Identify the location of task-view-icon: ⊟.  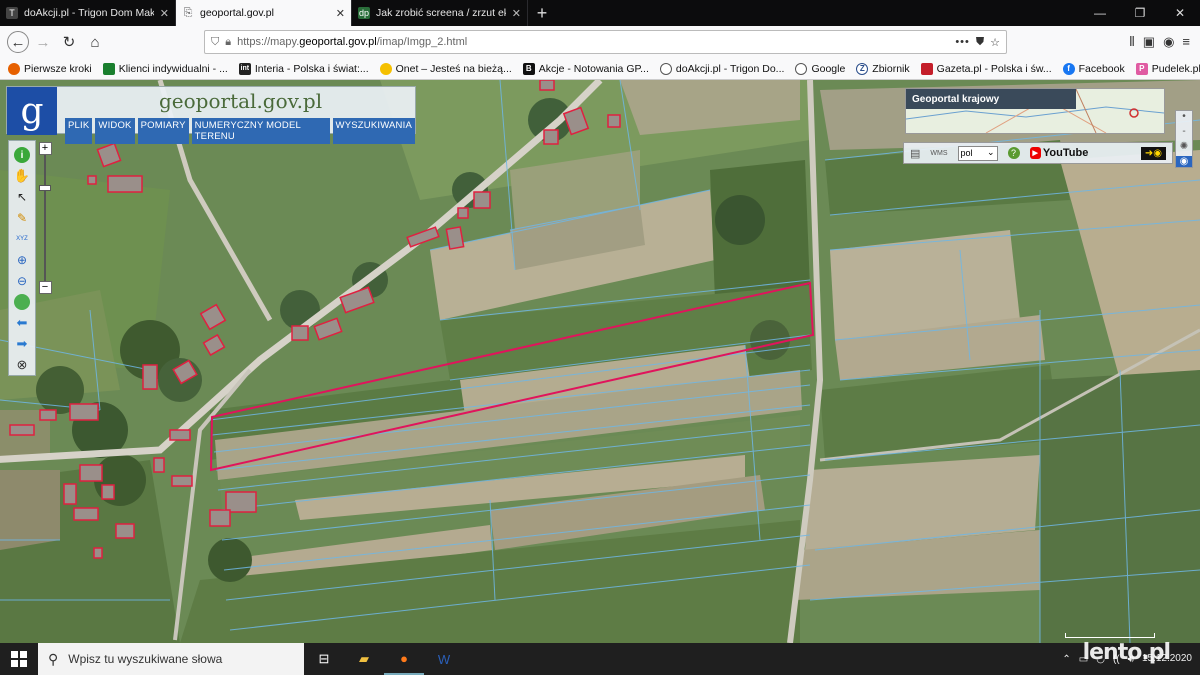
(324, 659).